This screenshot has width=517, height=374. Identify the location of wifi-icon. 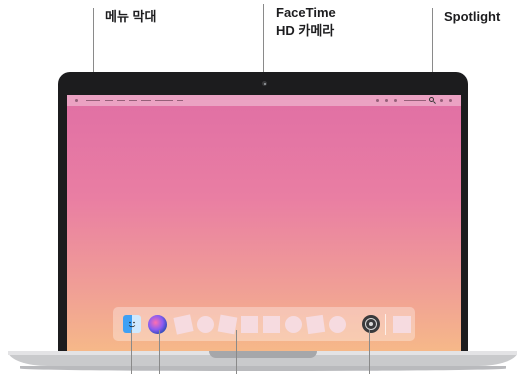
(386, 100).